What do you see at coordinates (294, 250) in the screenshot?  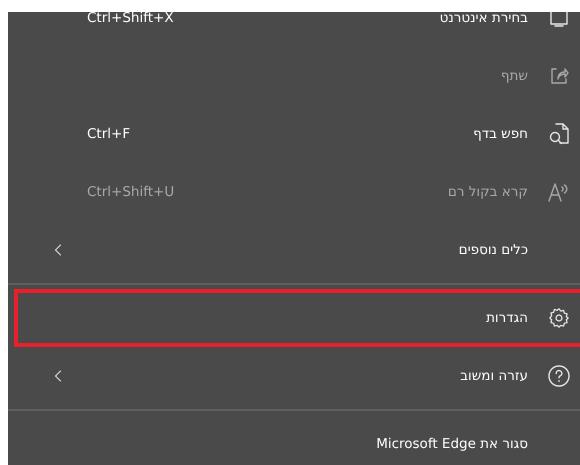 I see `menu-item: כלים נוספים` at bounding box center [294, 250].